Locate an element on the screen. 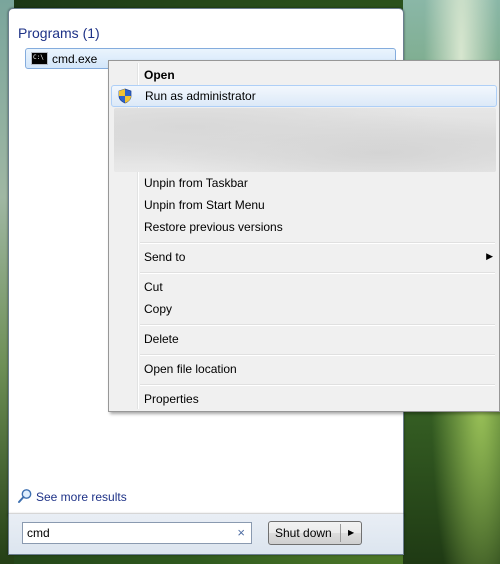 This screenshot has width=500, height=564. menu-item-open: Open is located at coordinates (304, 75).